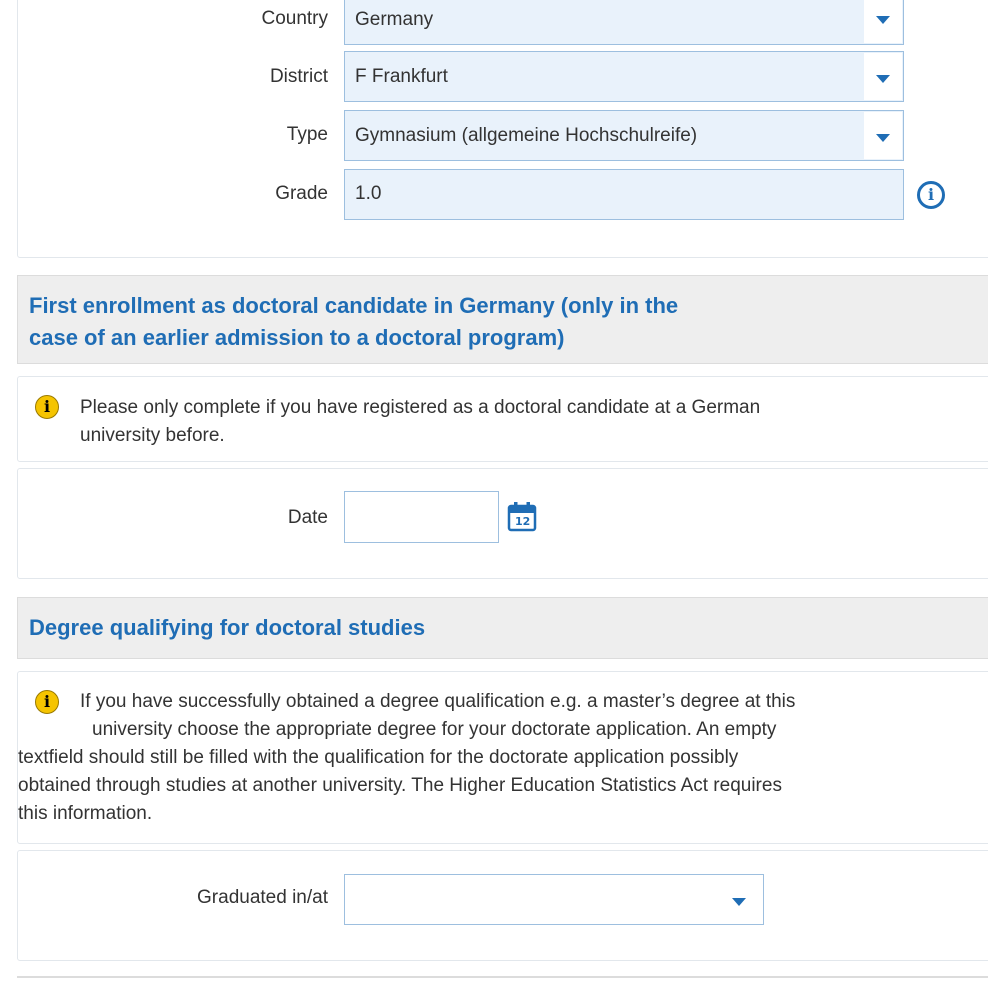 This screenshot has width=988, height=981. I want to click on country-select: Germany, so click(624, 22).